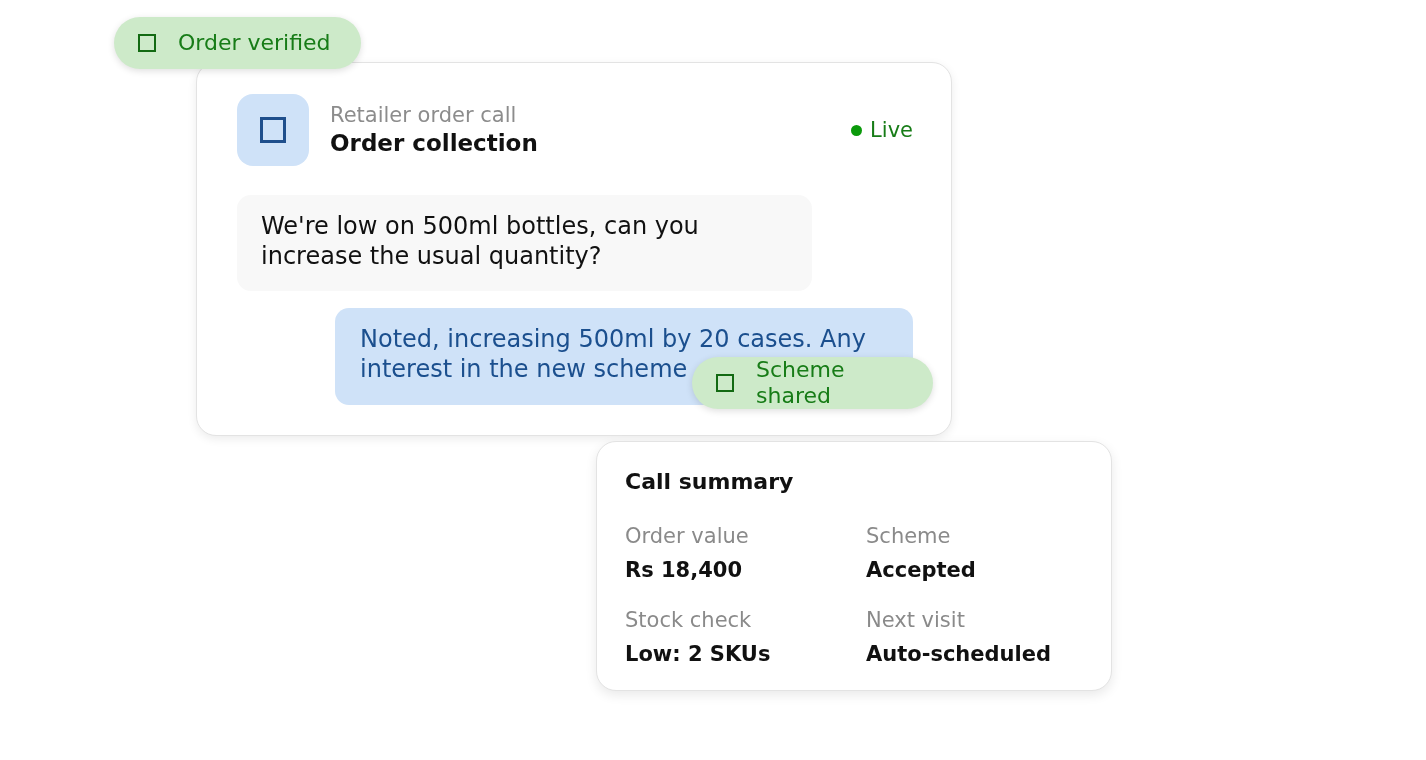 Image resolution: width=1426 pixels, height=760 pixels. I want to click on field-value: Low: 2 SKUs, so click(698, 654).